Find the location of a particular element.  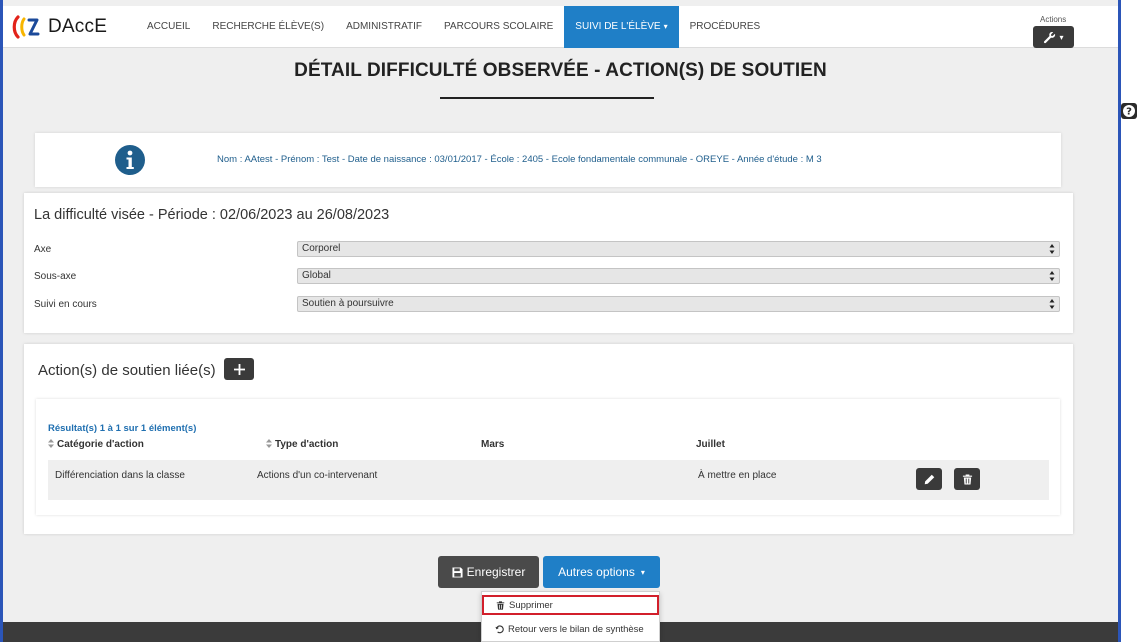

add-action-button is located at coordinates (239, 369).